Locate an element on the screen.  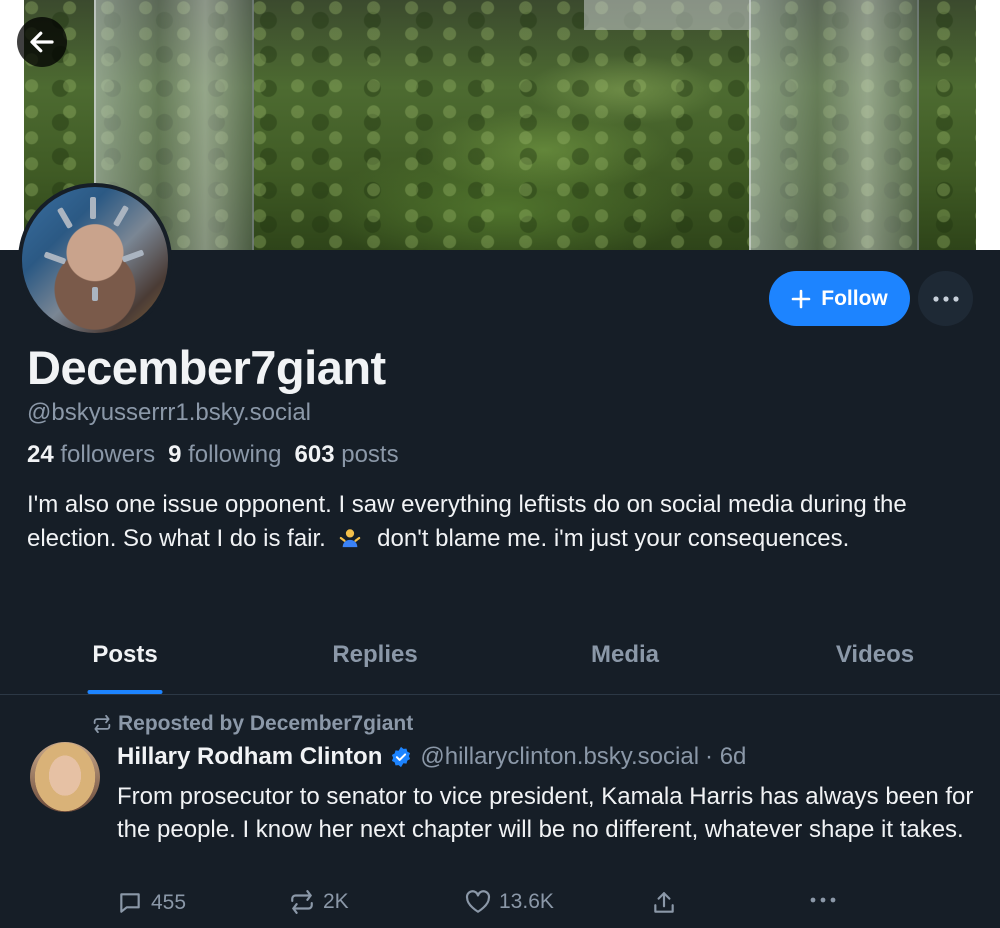
back-button is located at coordinates (42, 42).